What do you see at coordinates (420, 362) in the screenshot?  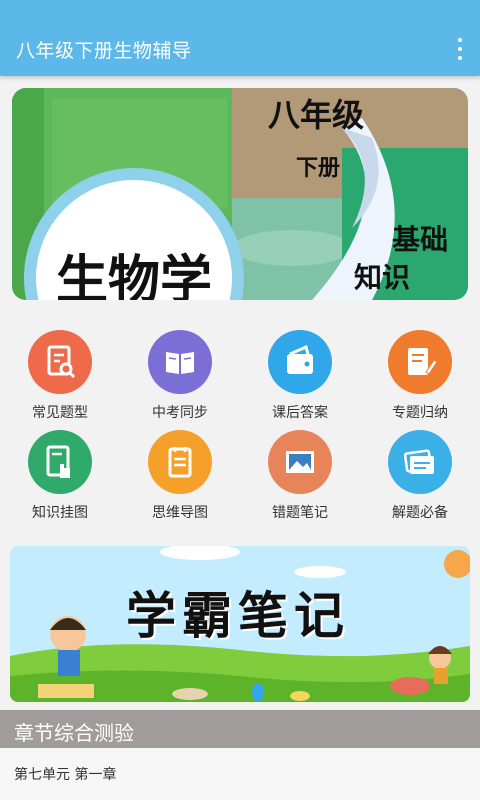 I see `note-pen-icon` at bounding box center [420, 362].